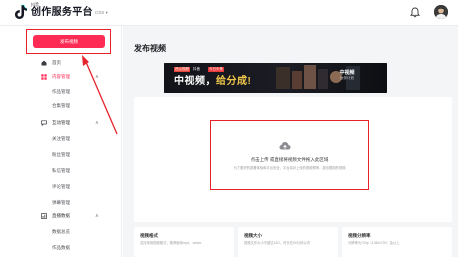  What do you see at coordinates (182, 69) in the screenshot?
I see `banner-tag-xigua: 西瓜视频` at bounding box center [182, 69].